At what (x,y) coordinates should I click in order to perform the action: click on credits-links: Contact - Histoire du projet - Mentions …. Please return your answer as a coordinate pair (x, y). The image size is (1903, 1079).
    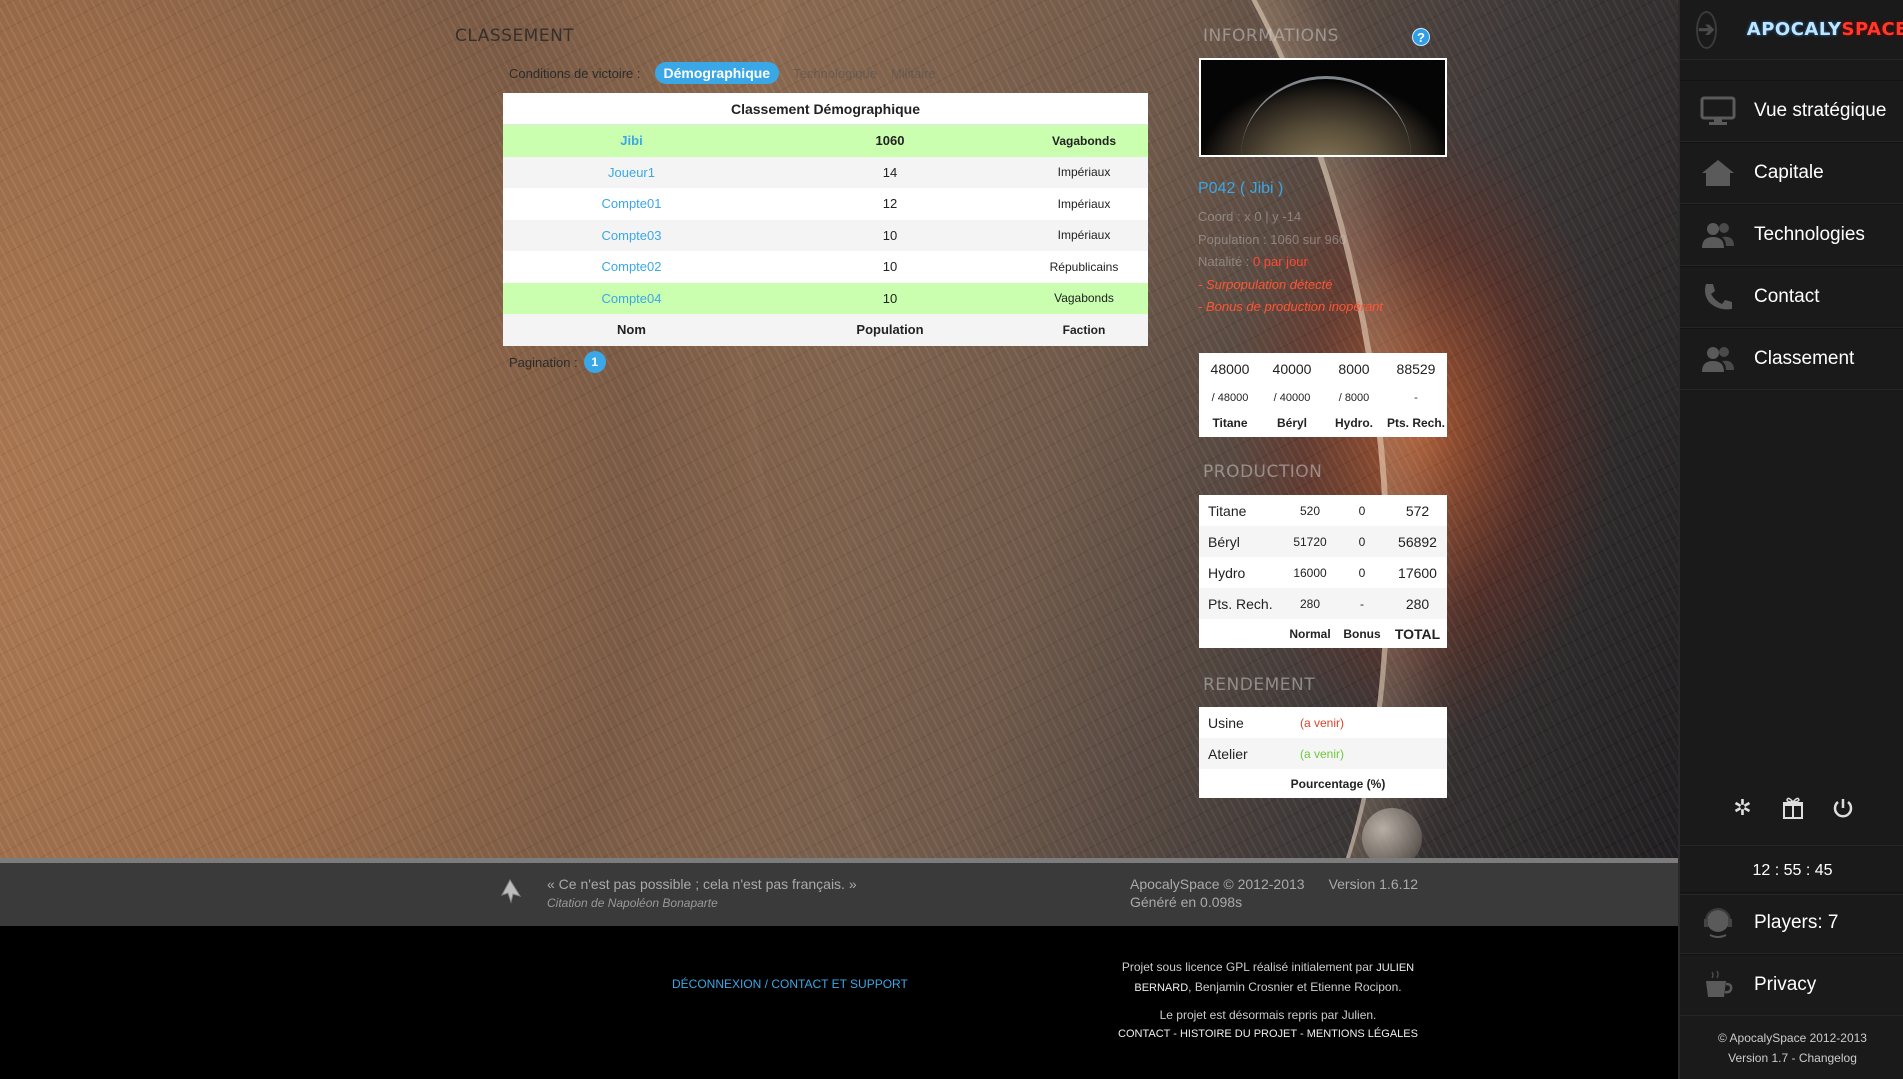
    Looking at the image, I should click on (1268, 1034).